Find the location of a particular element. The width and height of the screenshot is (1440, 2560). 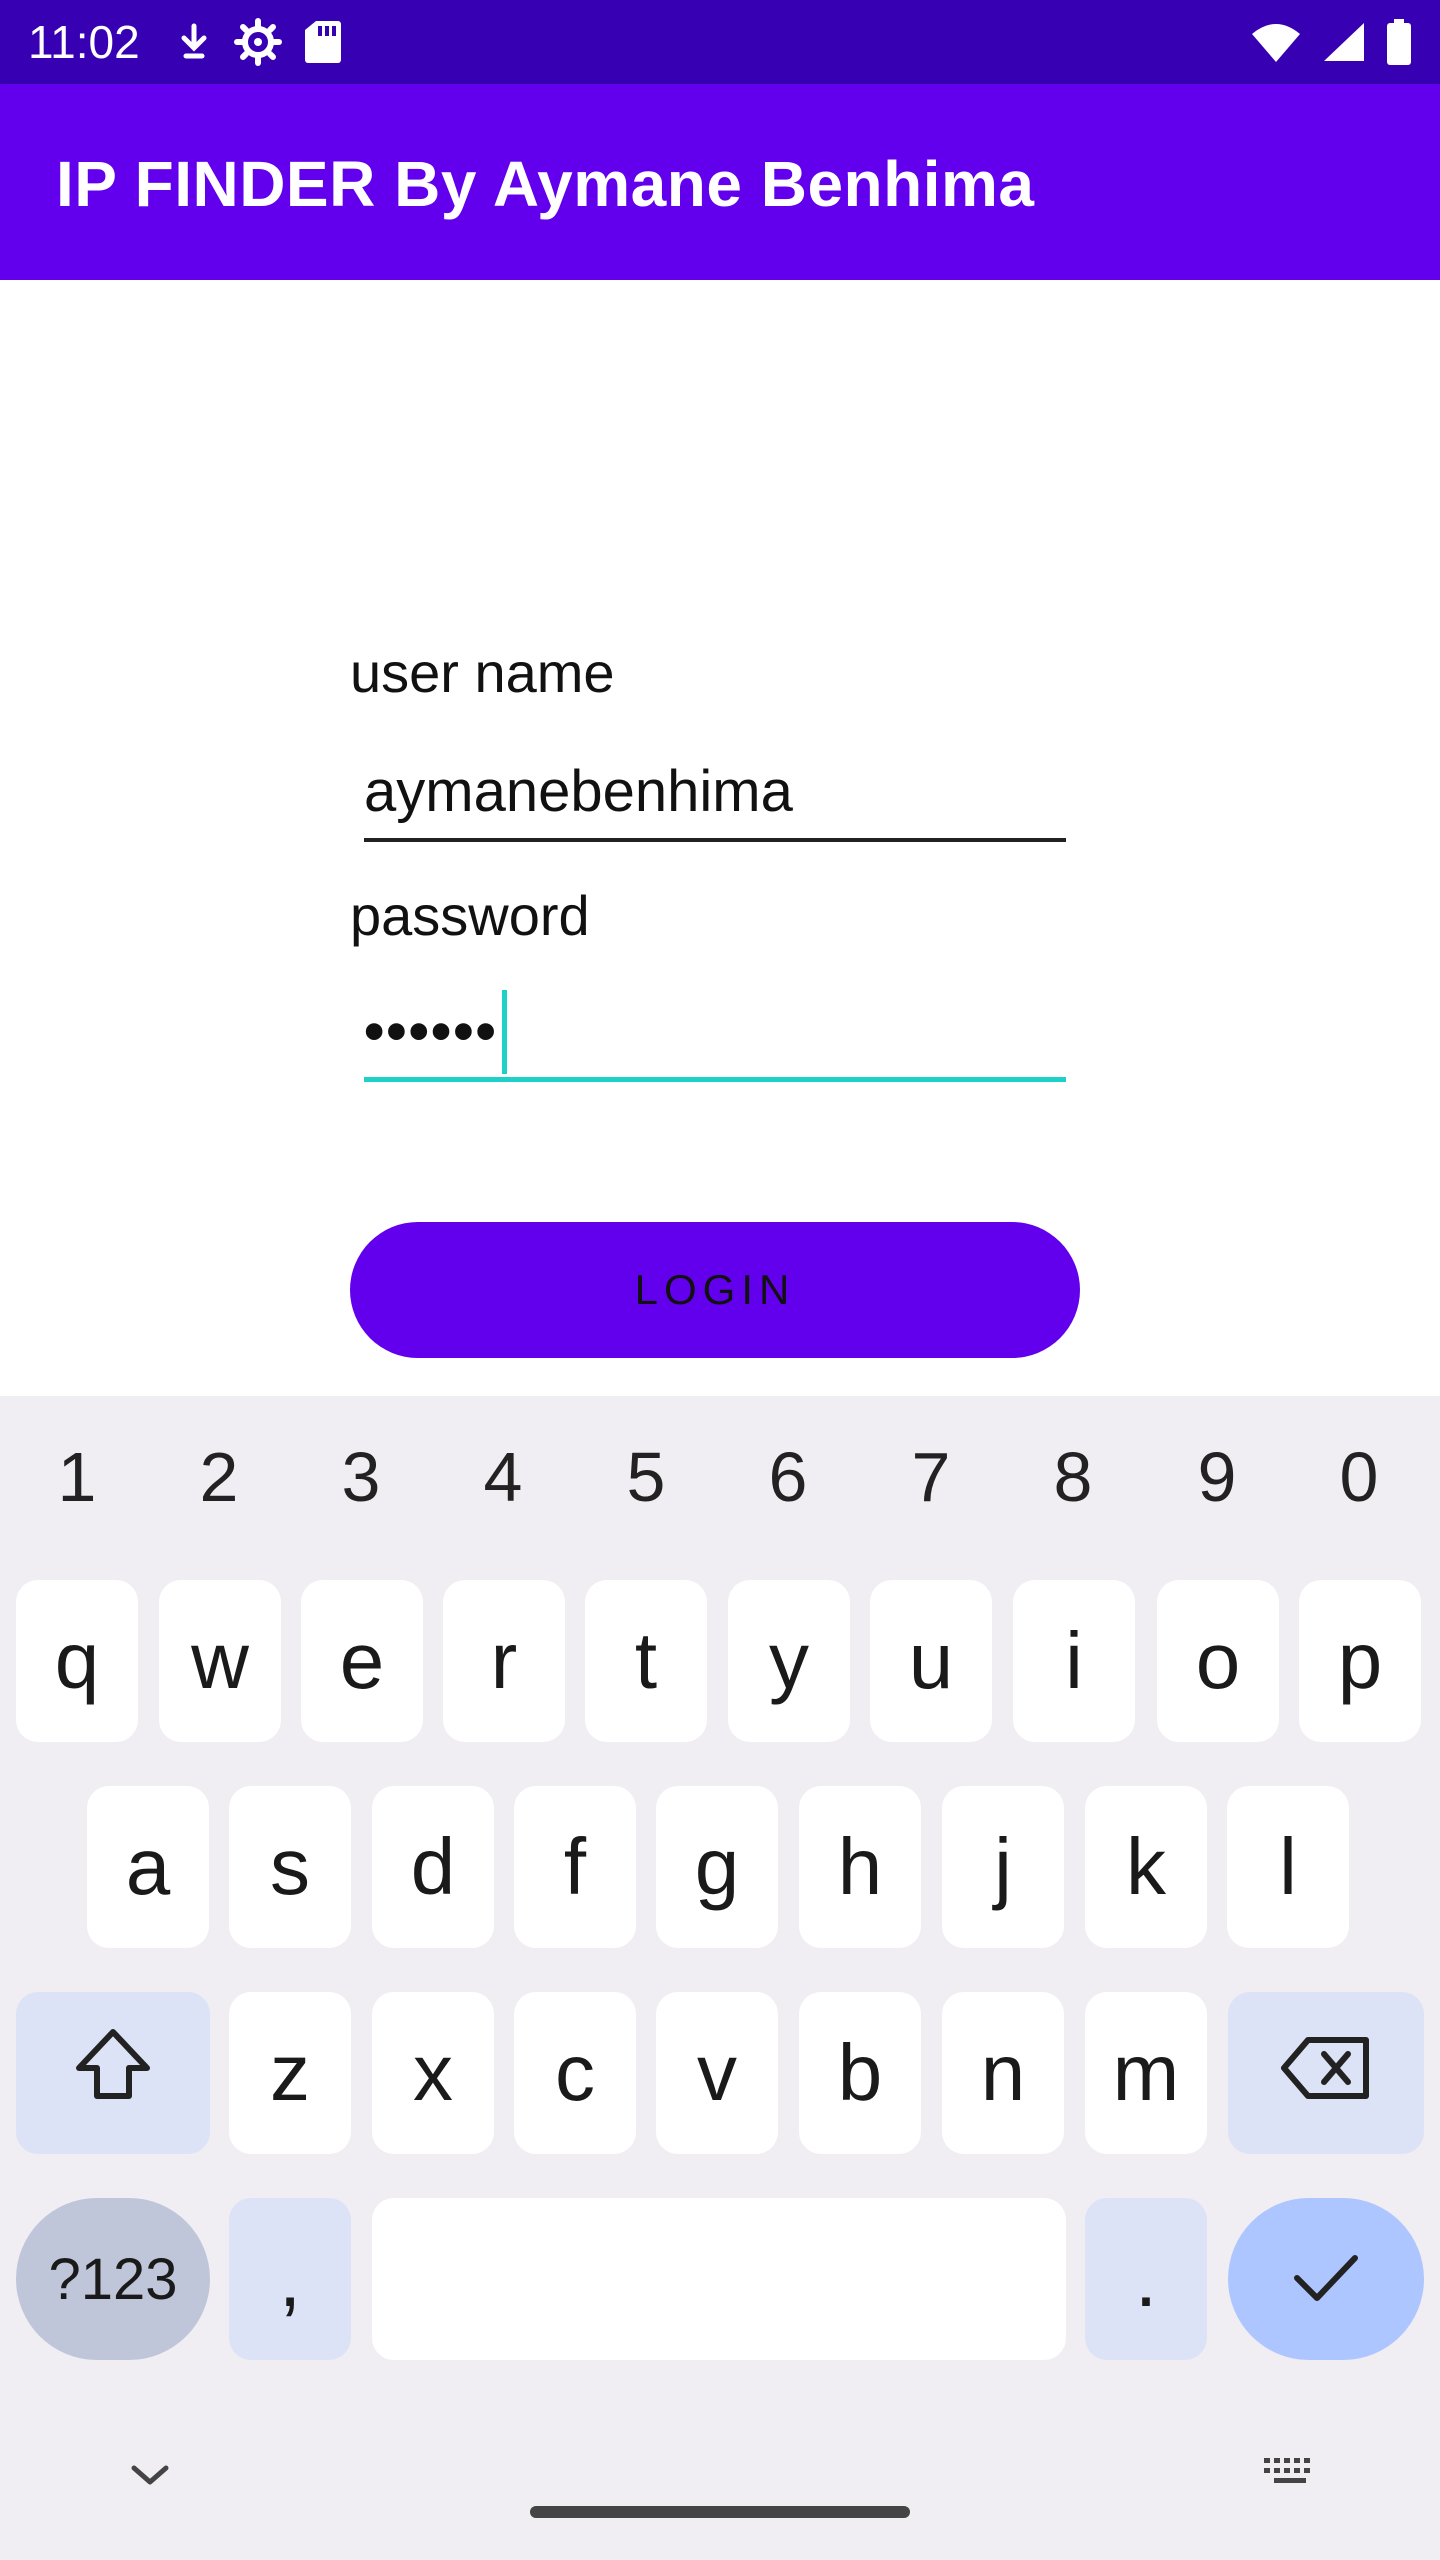

key-9: 9 is located at coordinates (1217, 1477).